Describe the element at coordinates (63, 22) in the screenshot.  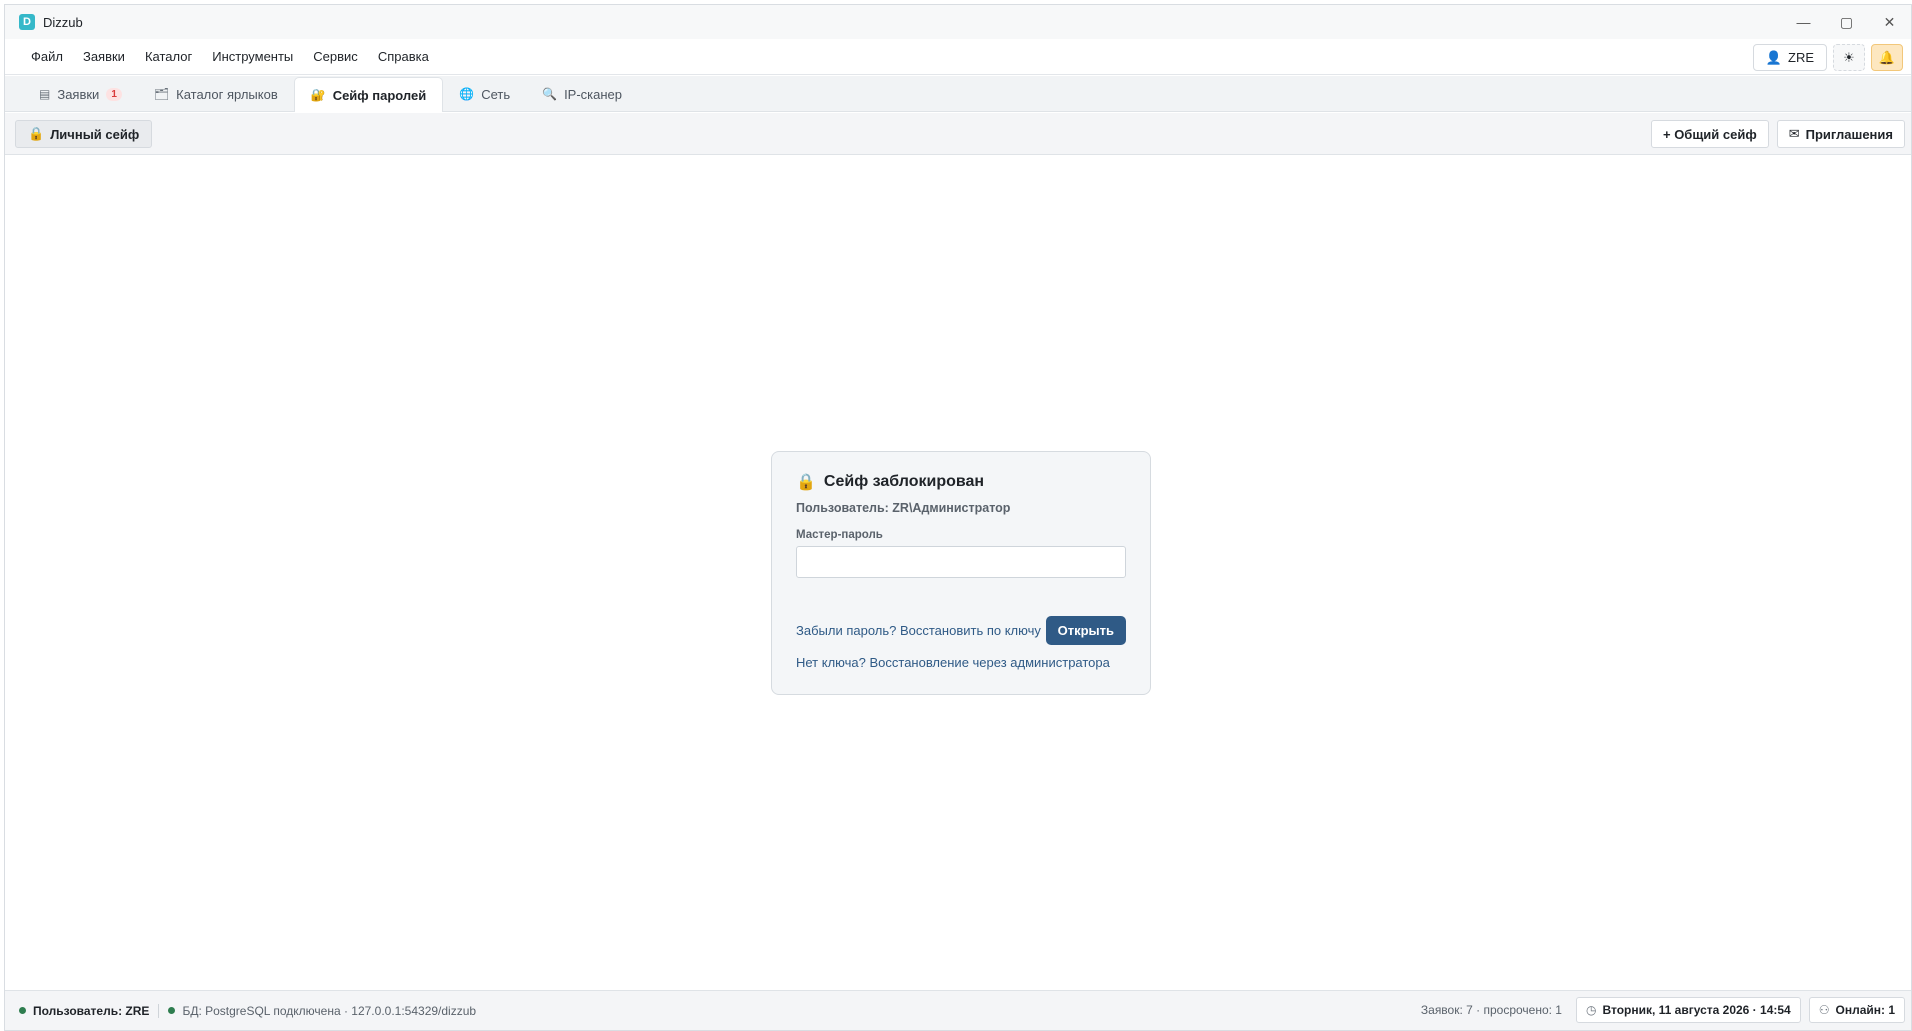
I see `app-title: Dizzub` at that location.